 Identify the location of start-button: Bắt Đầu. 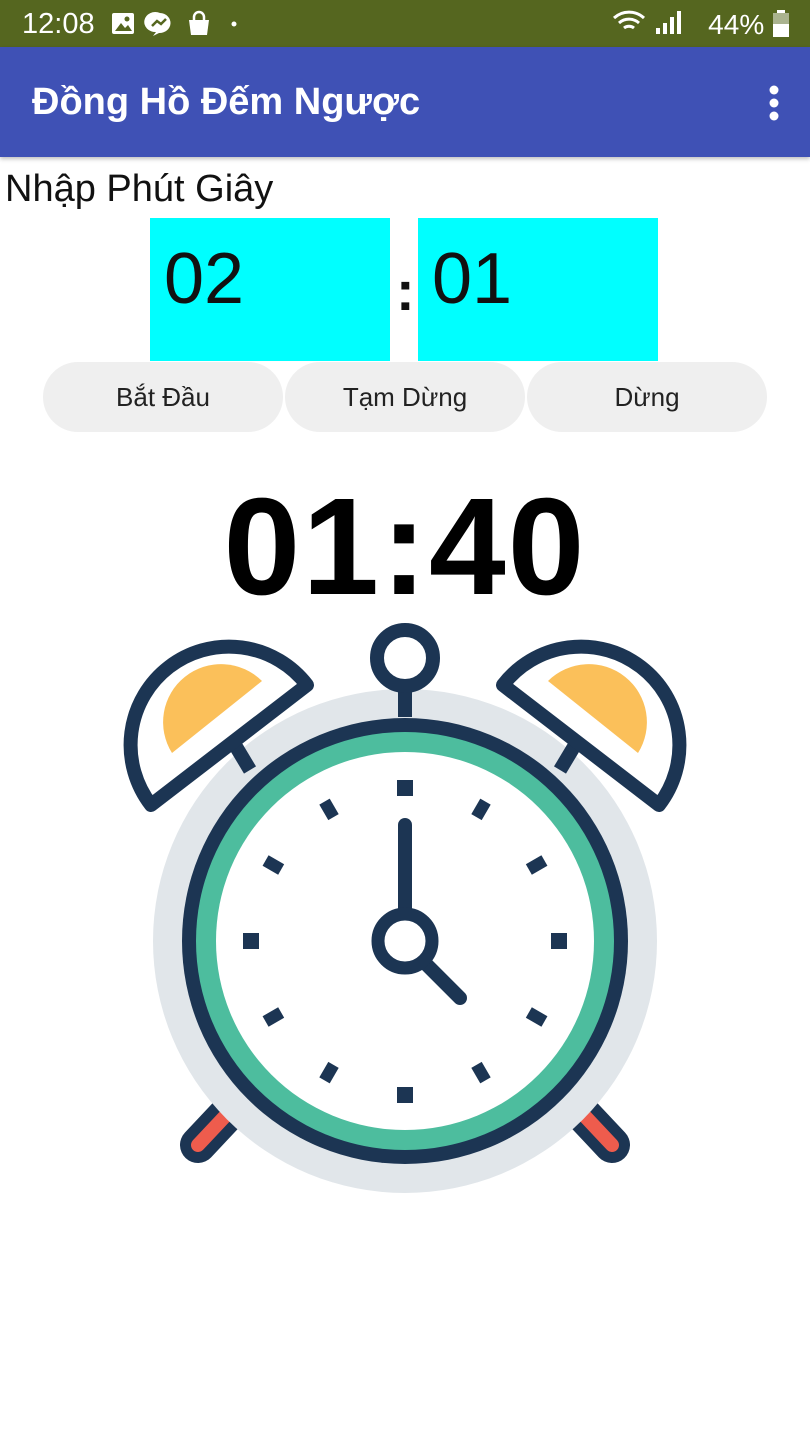
(163, 397).